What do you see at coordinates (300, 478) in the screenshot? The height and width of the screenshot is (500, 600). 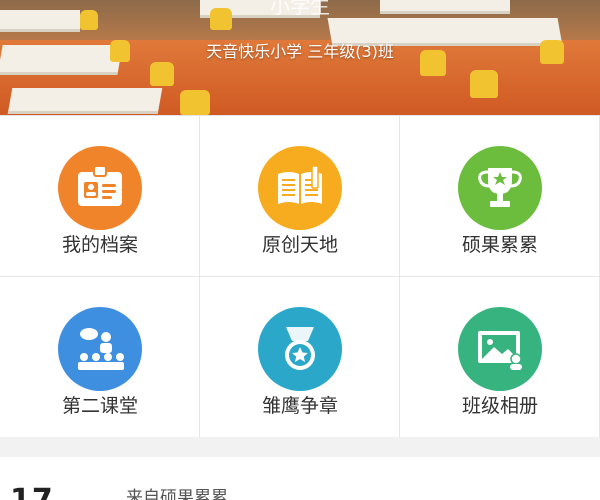 I see `feed-item: 17 来自硕果累累` at bounding box center [300, 478].